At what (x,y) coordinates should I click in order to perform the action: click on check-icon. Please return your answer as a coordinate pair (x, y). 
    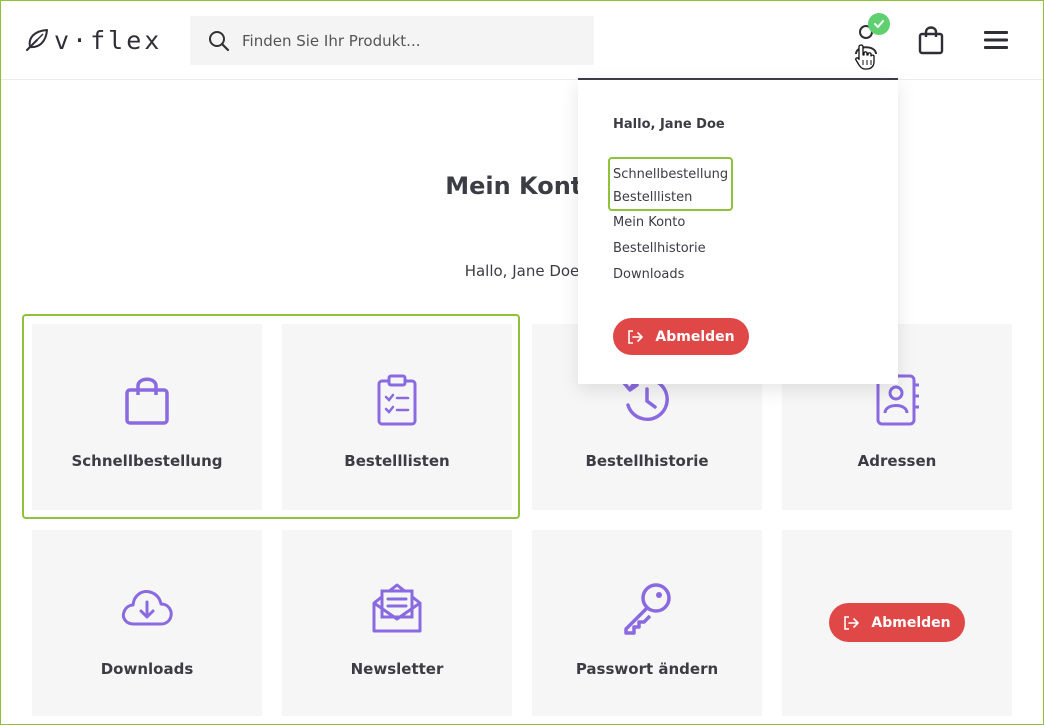
    Looking at the image, I should click on (879, 24).